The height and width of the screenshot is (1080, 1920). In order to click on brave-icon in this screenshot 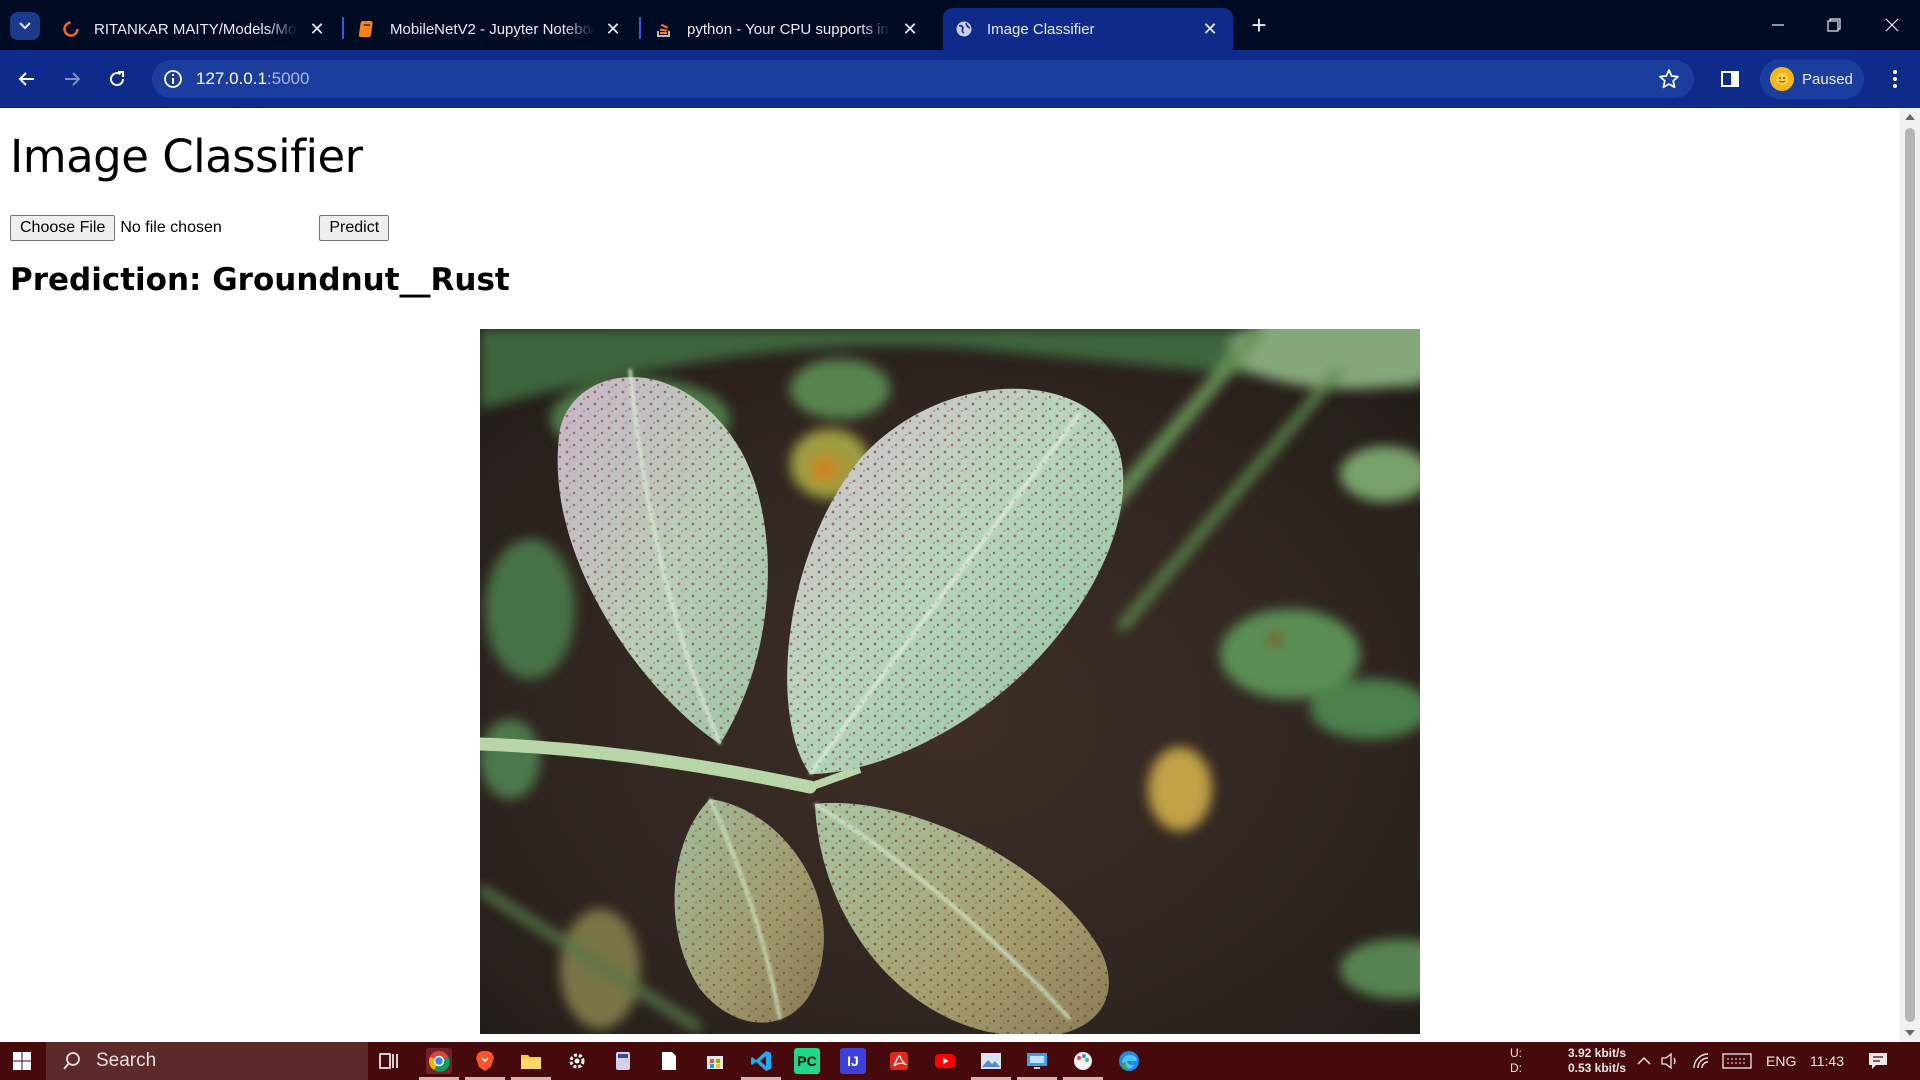, I will do `click(485, 1064)`.